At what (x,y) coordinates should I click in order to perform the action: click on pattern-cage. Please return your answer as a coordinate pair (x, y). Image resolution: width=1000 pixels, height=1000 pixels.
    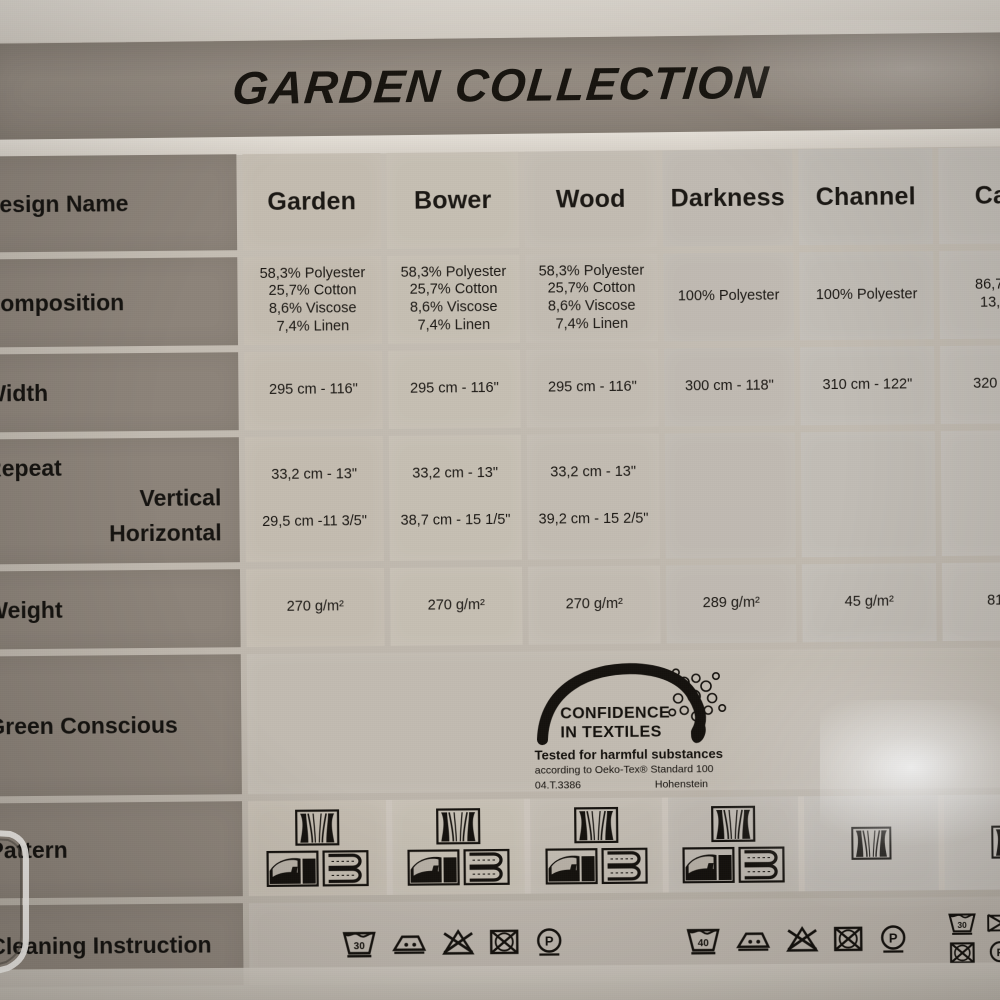
    Looking at the image, I should click on (971, 842).